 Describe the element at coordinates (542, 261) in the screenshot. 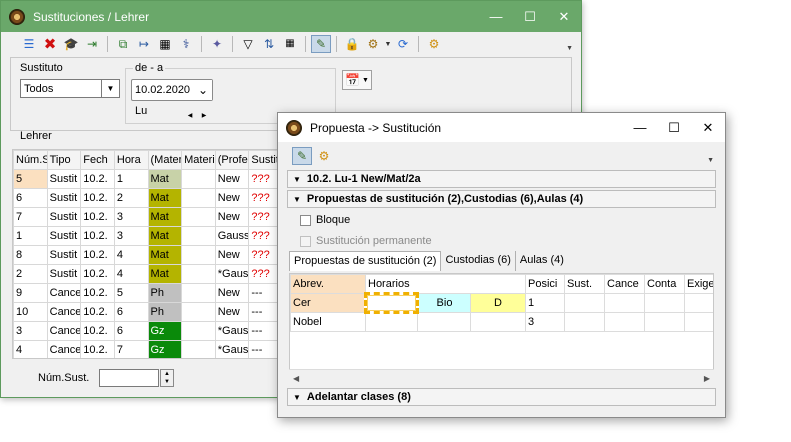

I see `tab-aulas: Aulas (4)` at that location.